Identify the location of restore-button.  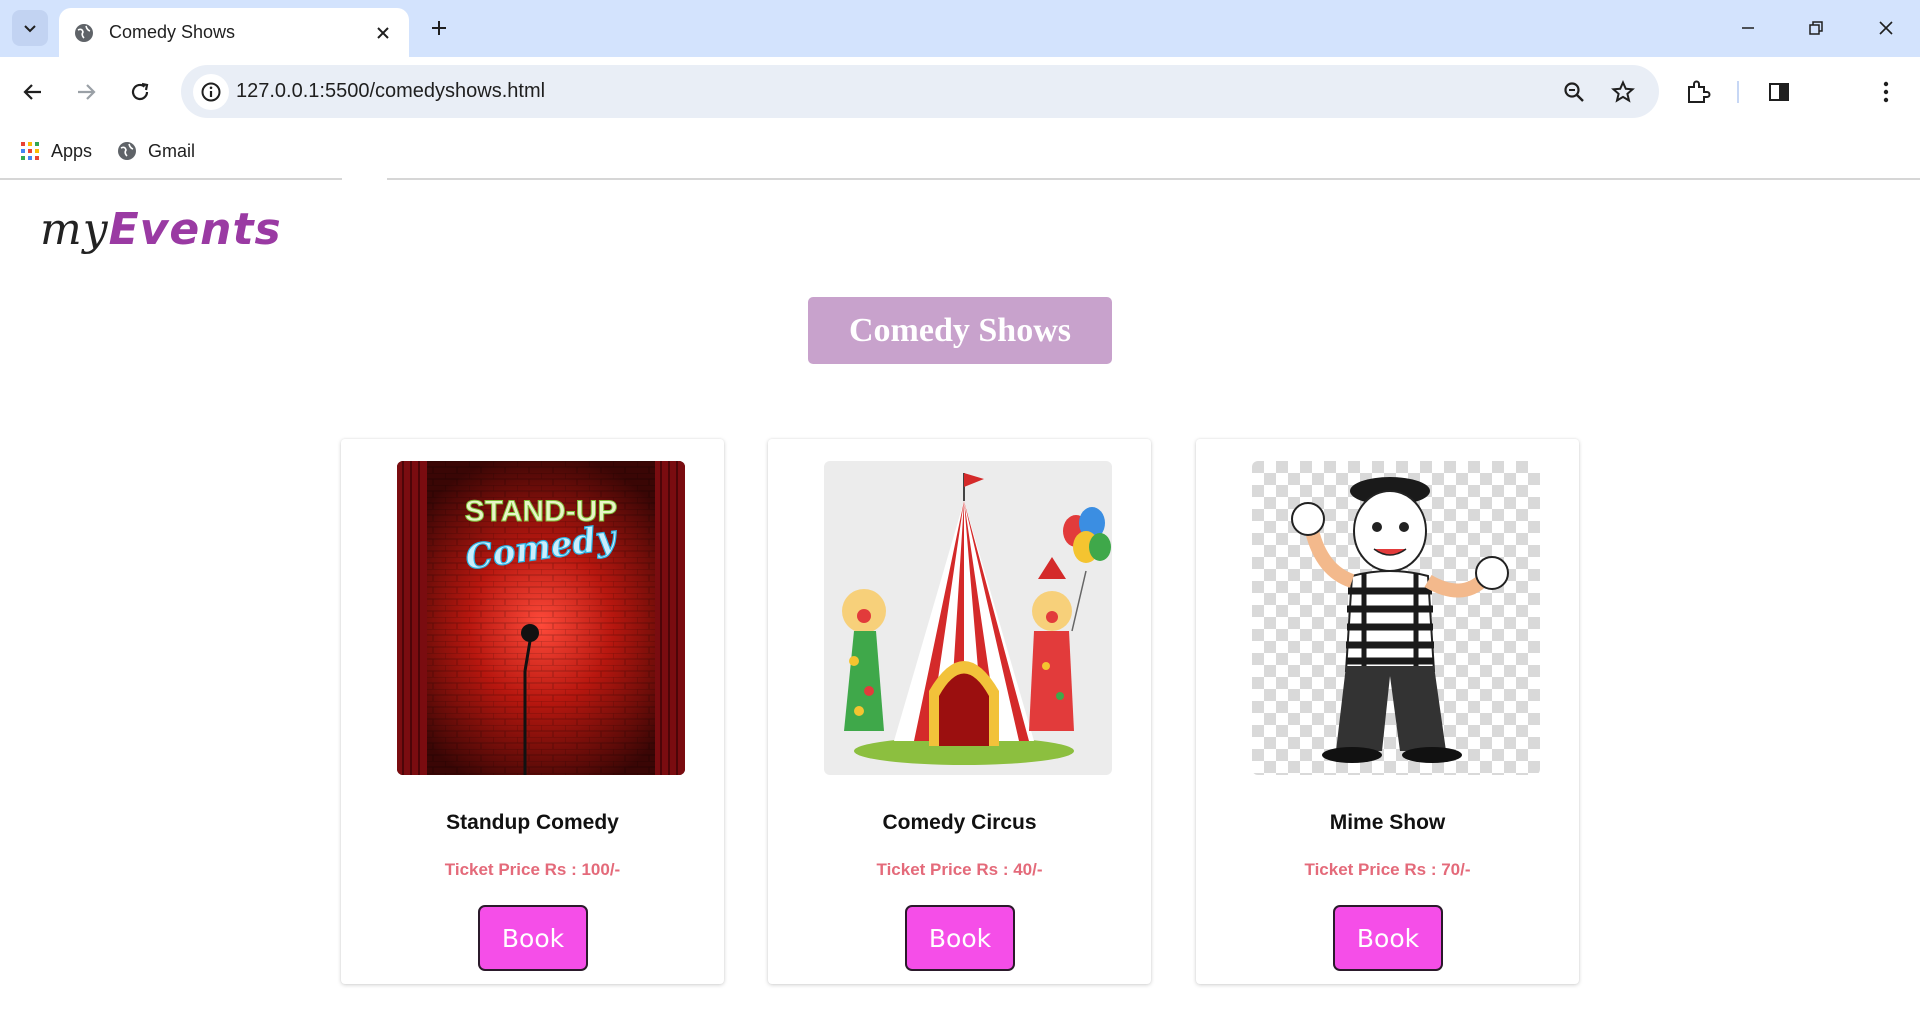
(1816, 27).